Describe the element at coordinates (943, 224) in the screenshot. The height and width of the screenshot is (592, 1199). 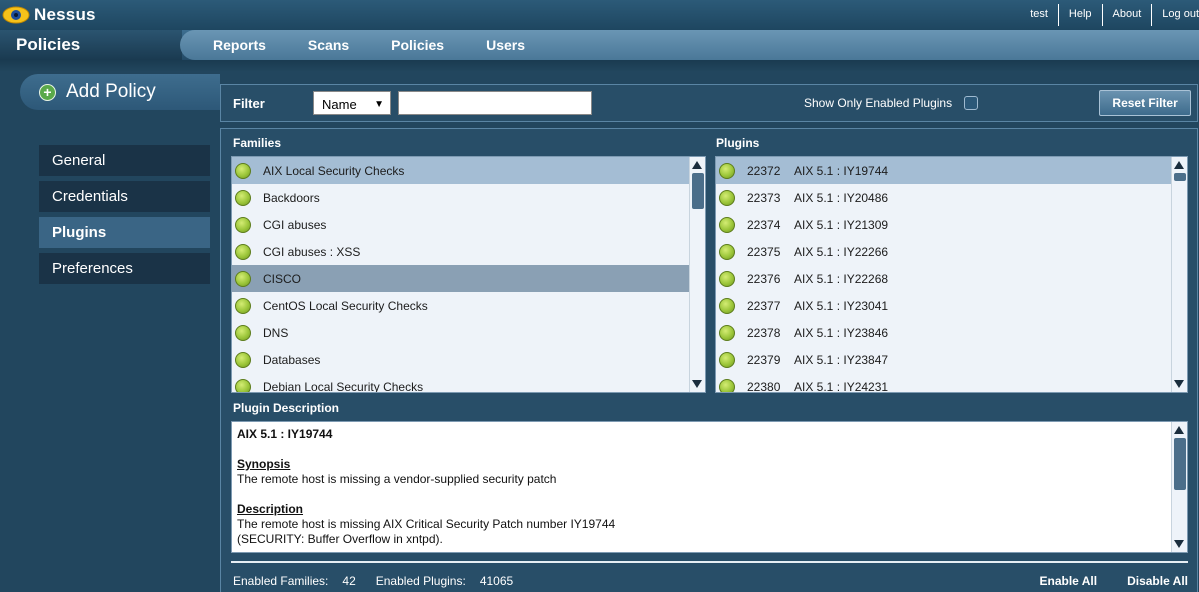
I see `plugin-row: 22374 AIX 5.1 : IY21309` at that location.